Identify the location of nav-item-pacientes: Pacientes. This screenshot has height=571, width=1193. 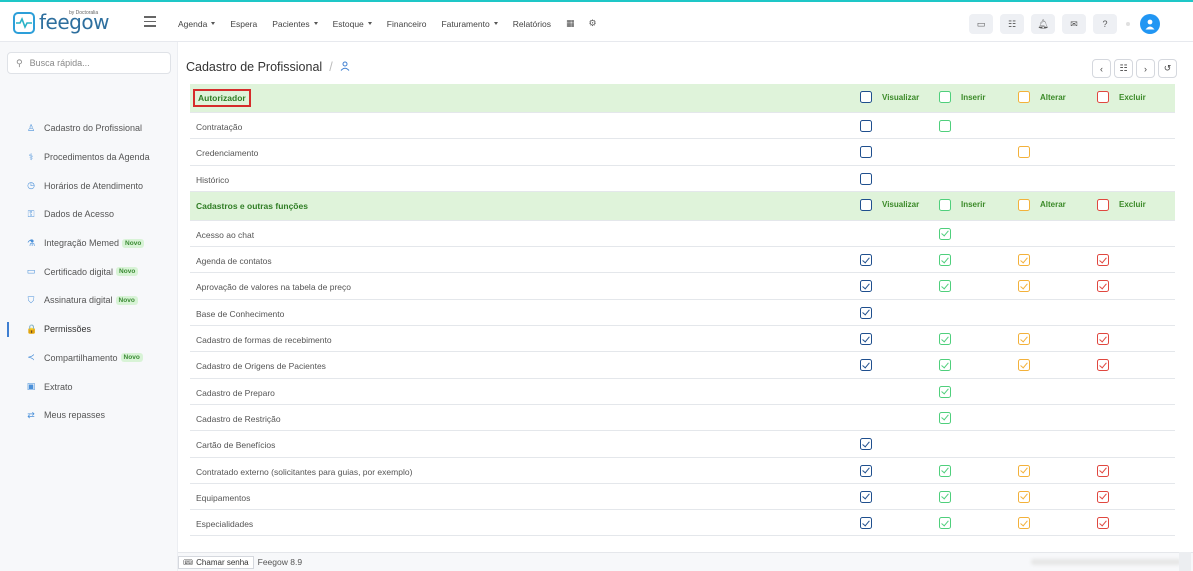
(295, 24).